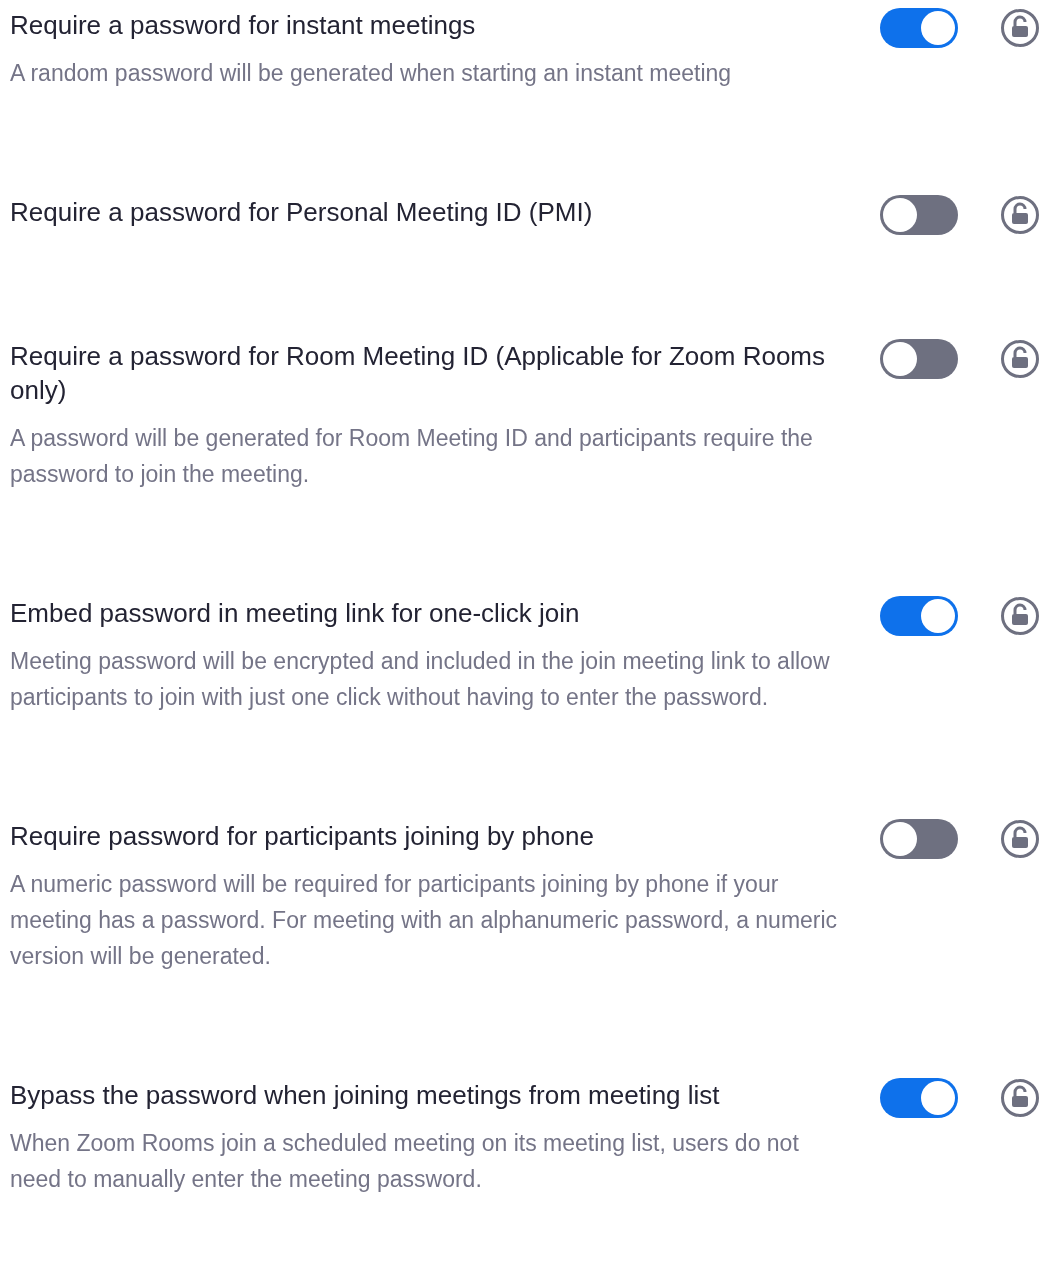  I want to click on setting-title: Require password for participants joining by phone, so click(302, 836).